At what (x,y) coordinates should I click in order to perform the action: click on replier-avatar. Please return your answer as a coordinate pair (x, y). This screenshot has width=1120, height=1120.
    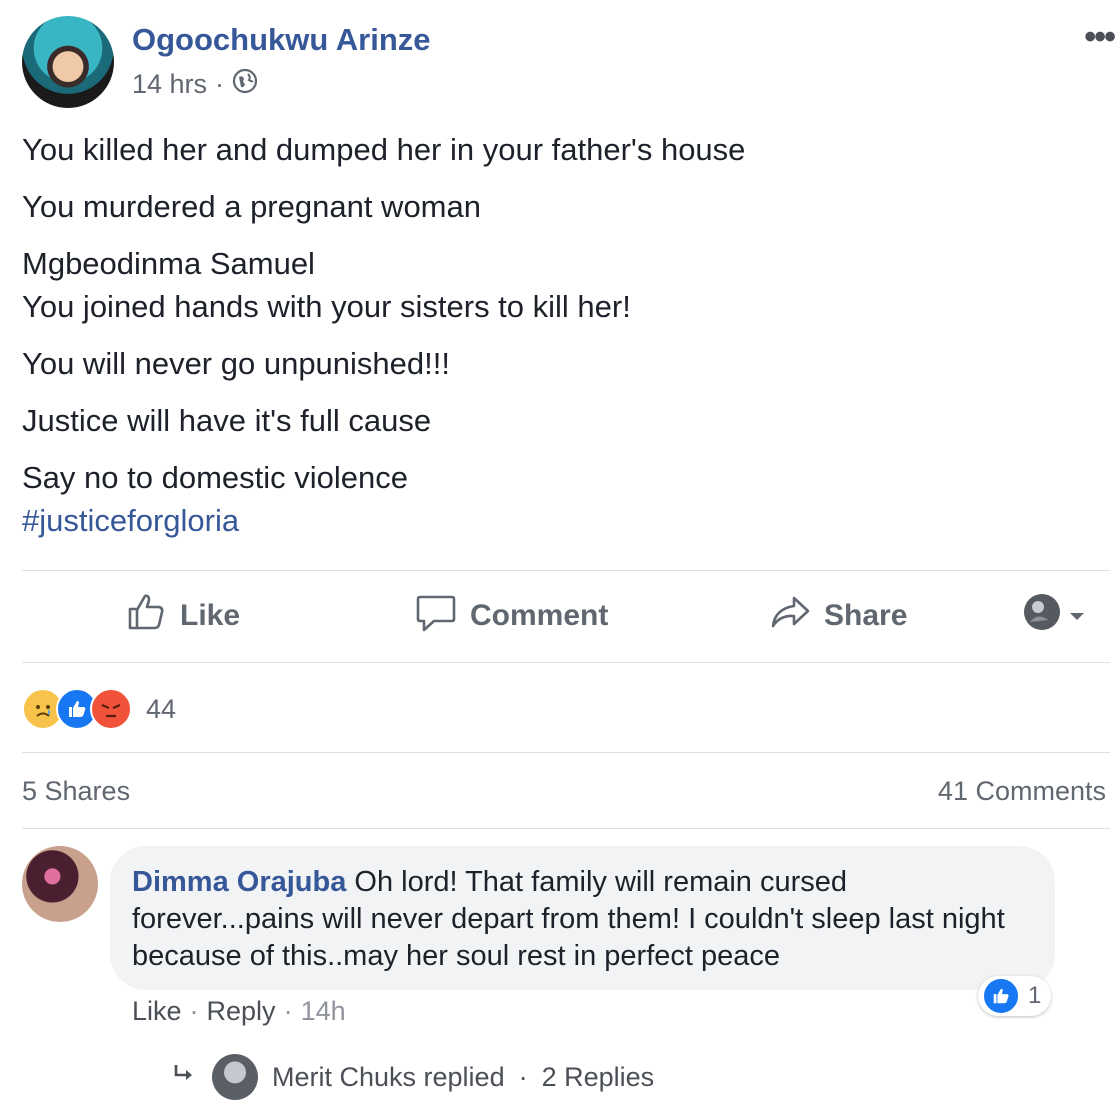
    Looking at the image, I should click on (235, 1077).